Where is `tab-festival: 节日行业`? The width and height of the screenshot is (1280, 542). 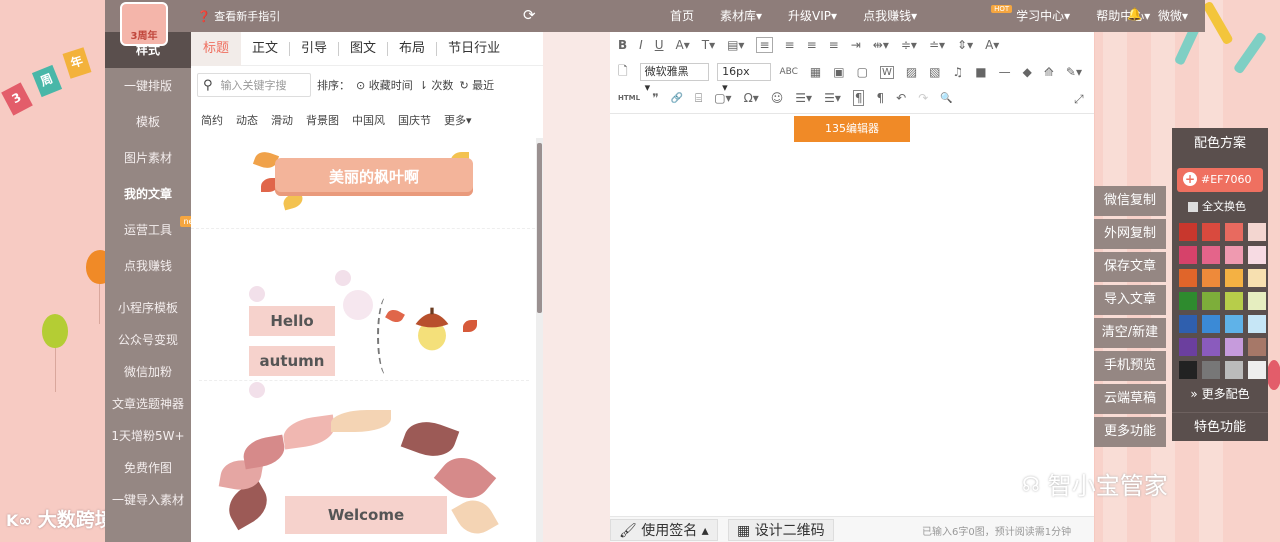 tab-festival: 节日行业 is located at coordinates (474, 48).